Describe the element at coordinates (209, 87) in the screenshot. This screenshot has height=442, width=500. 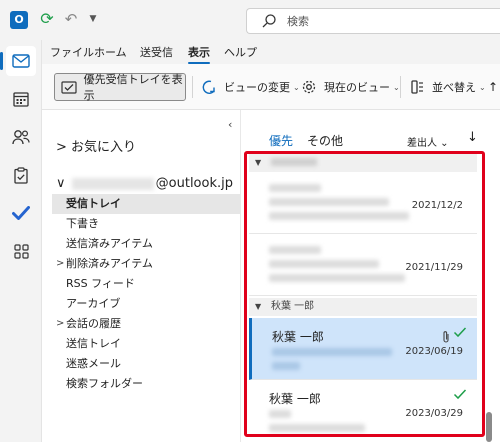
I see `change-view-icon` at that location.